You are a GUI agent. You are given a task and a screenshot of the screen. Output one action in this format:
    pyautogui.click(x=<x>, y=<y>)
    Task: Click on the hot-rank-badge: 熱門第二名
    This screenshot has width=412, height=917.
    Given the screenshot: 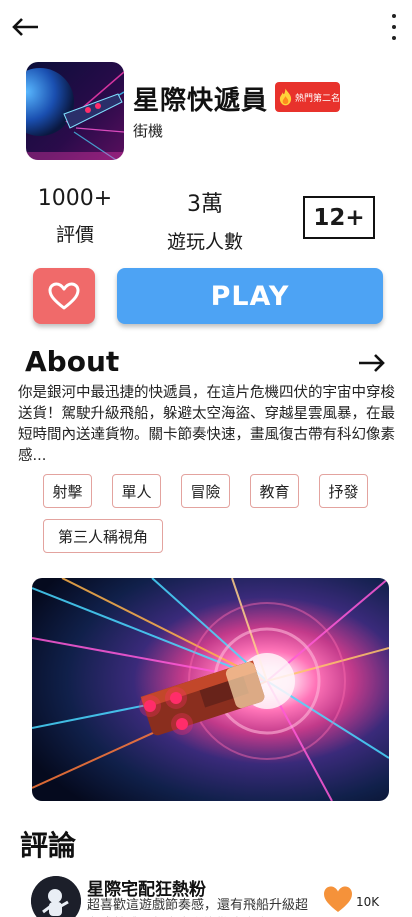 What is the action you would take?
    pyautogui.click(x=307, y=97)
    